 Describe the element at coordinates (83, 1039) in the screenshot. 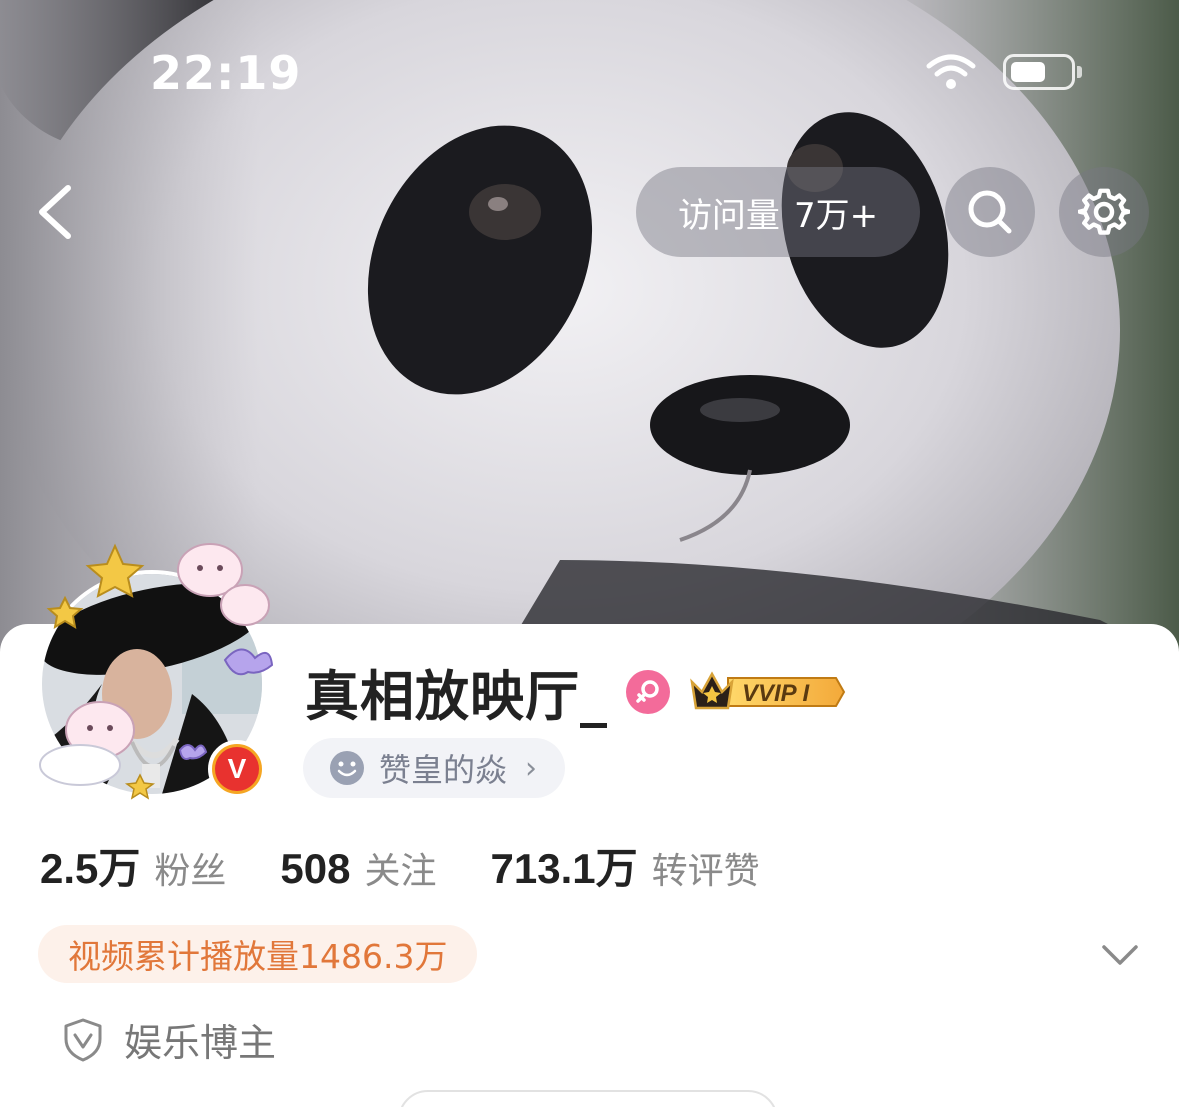

I see `shield-icon` at that location.